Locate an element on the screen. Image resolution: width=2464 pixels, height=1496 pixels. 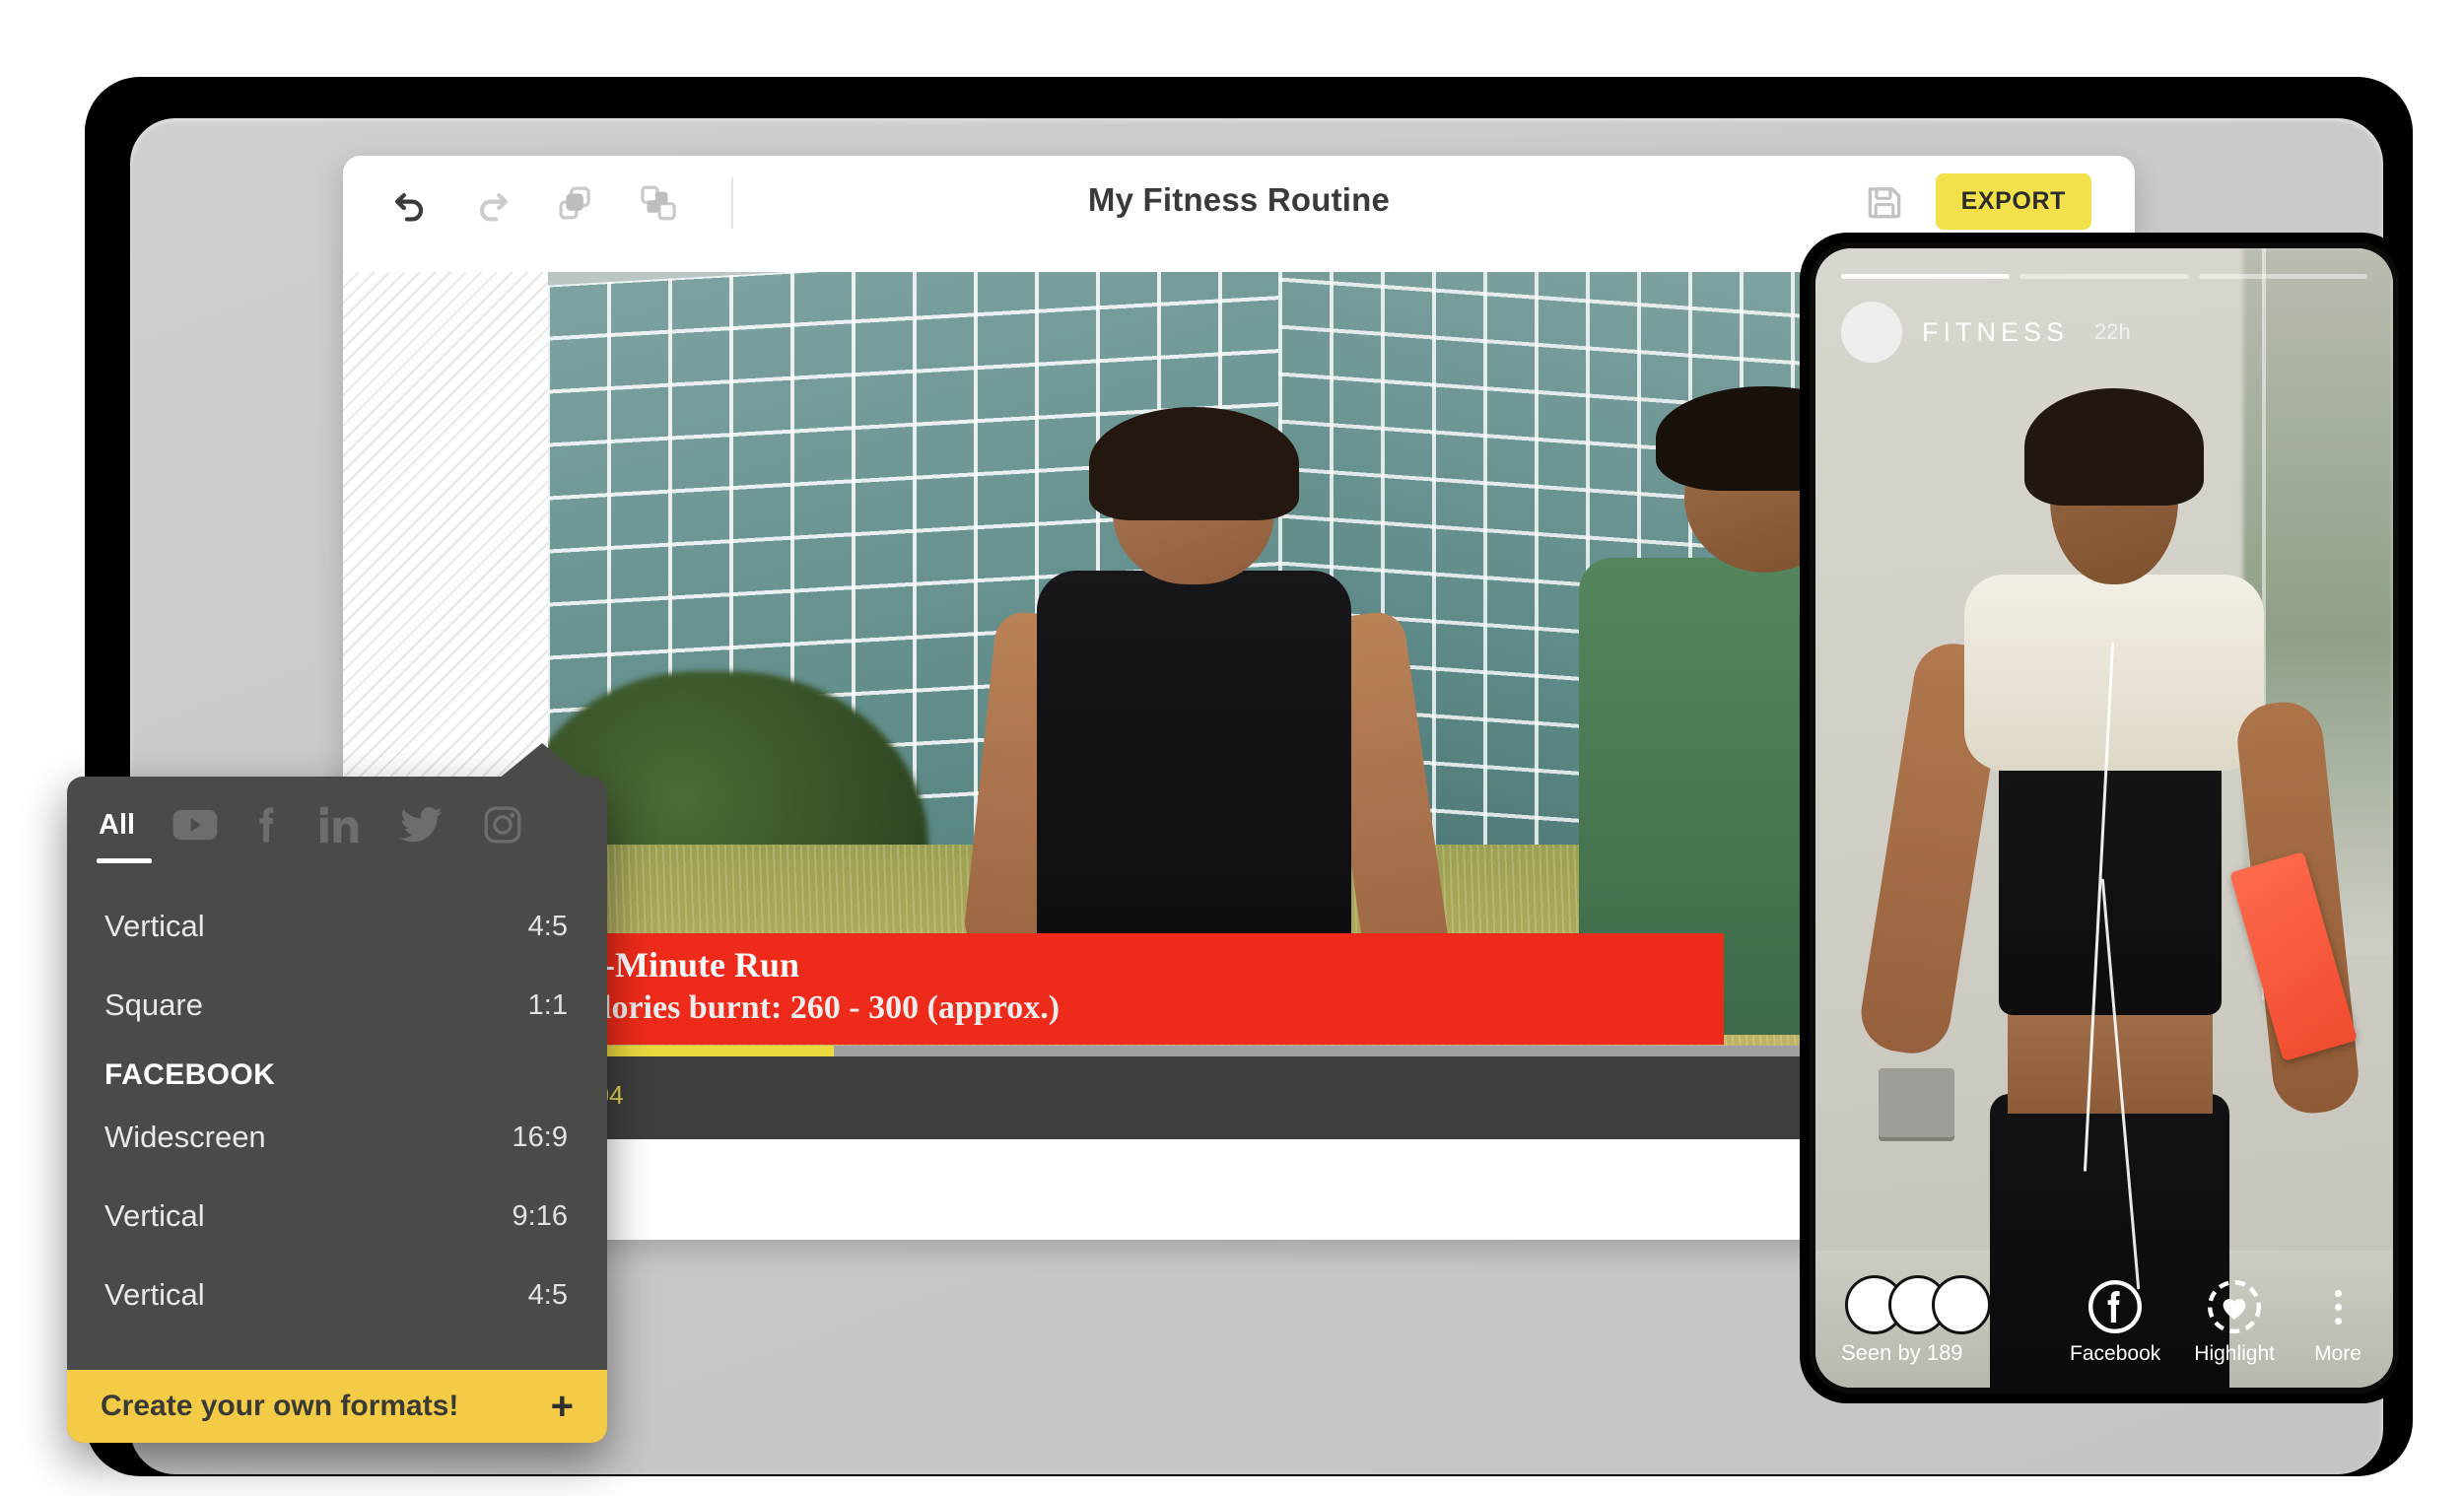
format-list-item: Vertical 9:16 is located at coordinates (337, 1216).